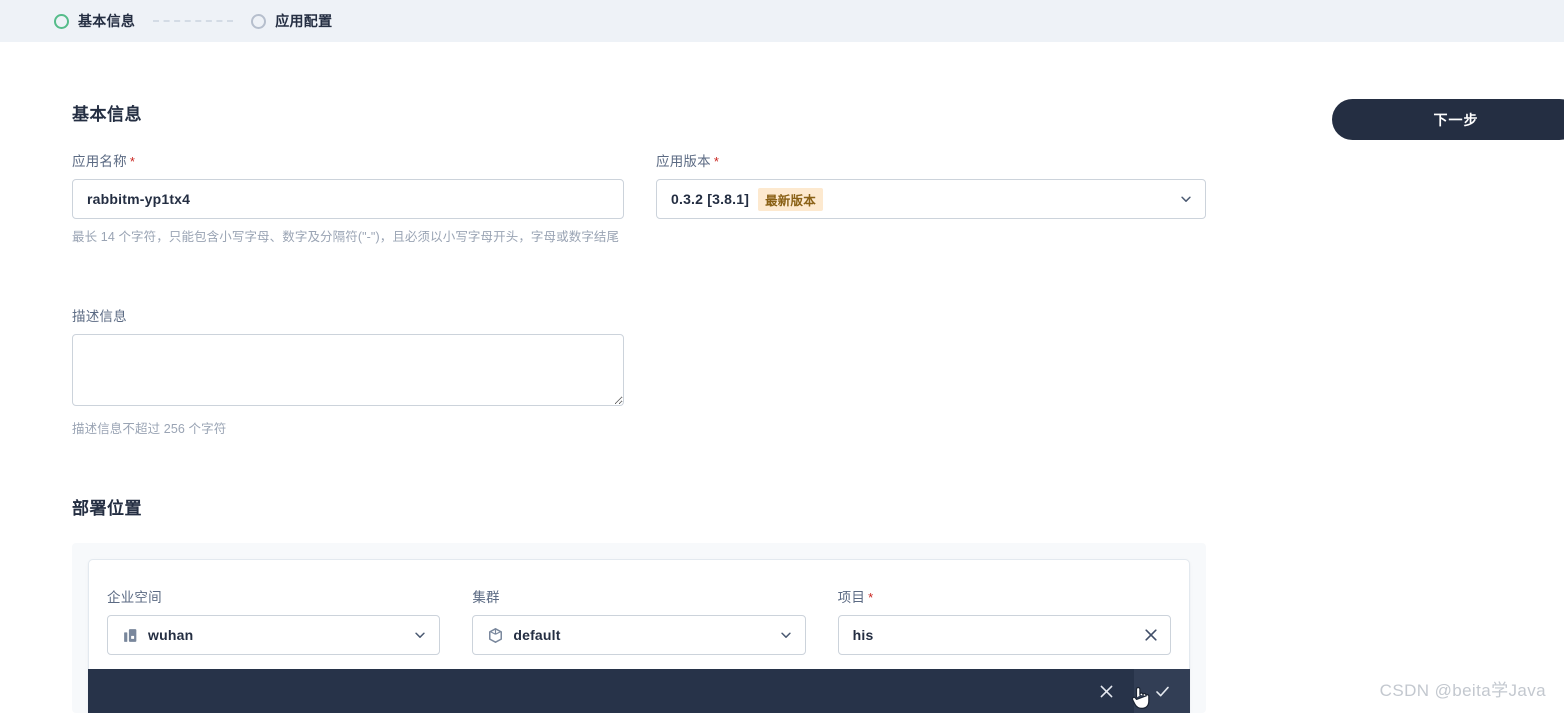 The width and height of the screenshot is (1564, 713). I want to click on workspace-value-wrap: wuhan, so click(267, 635).